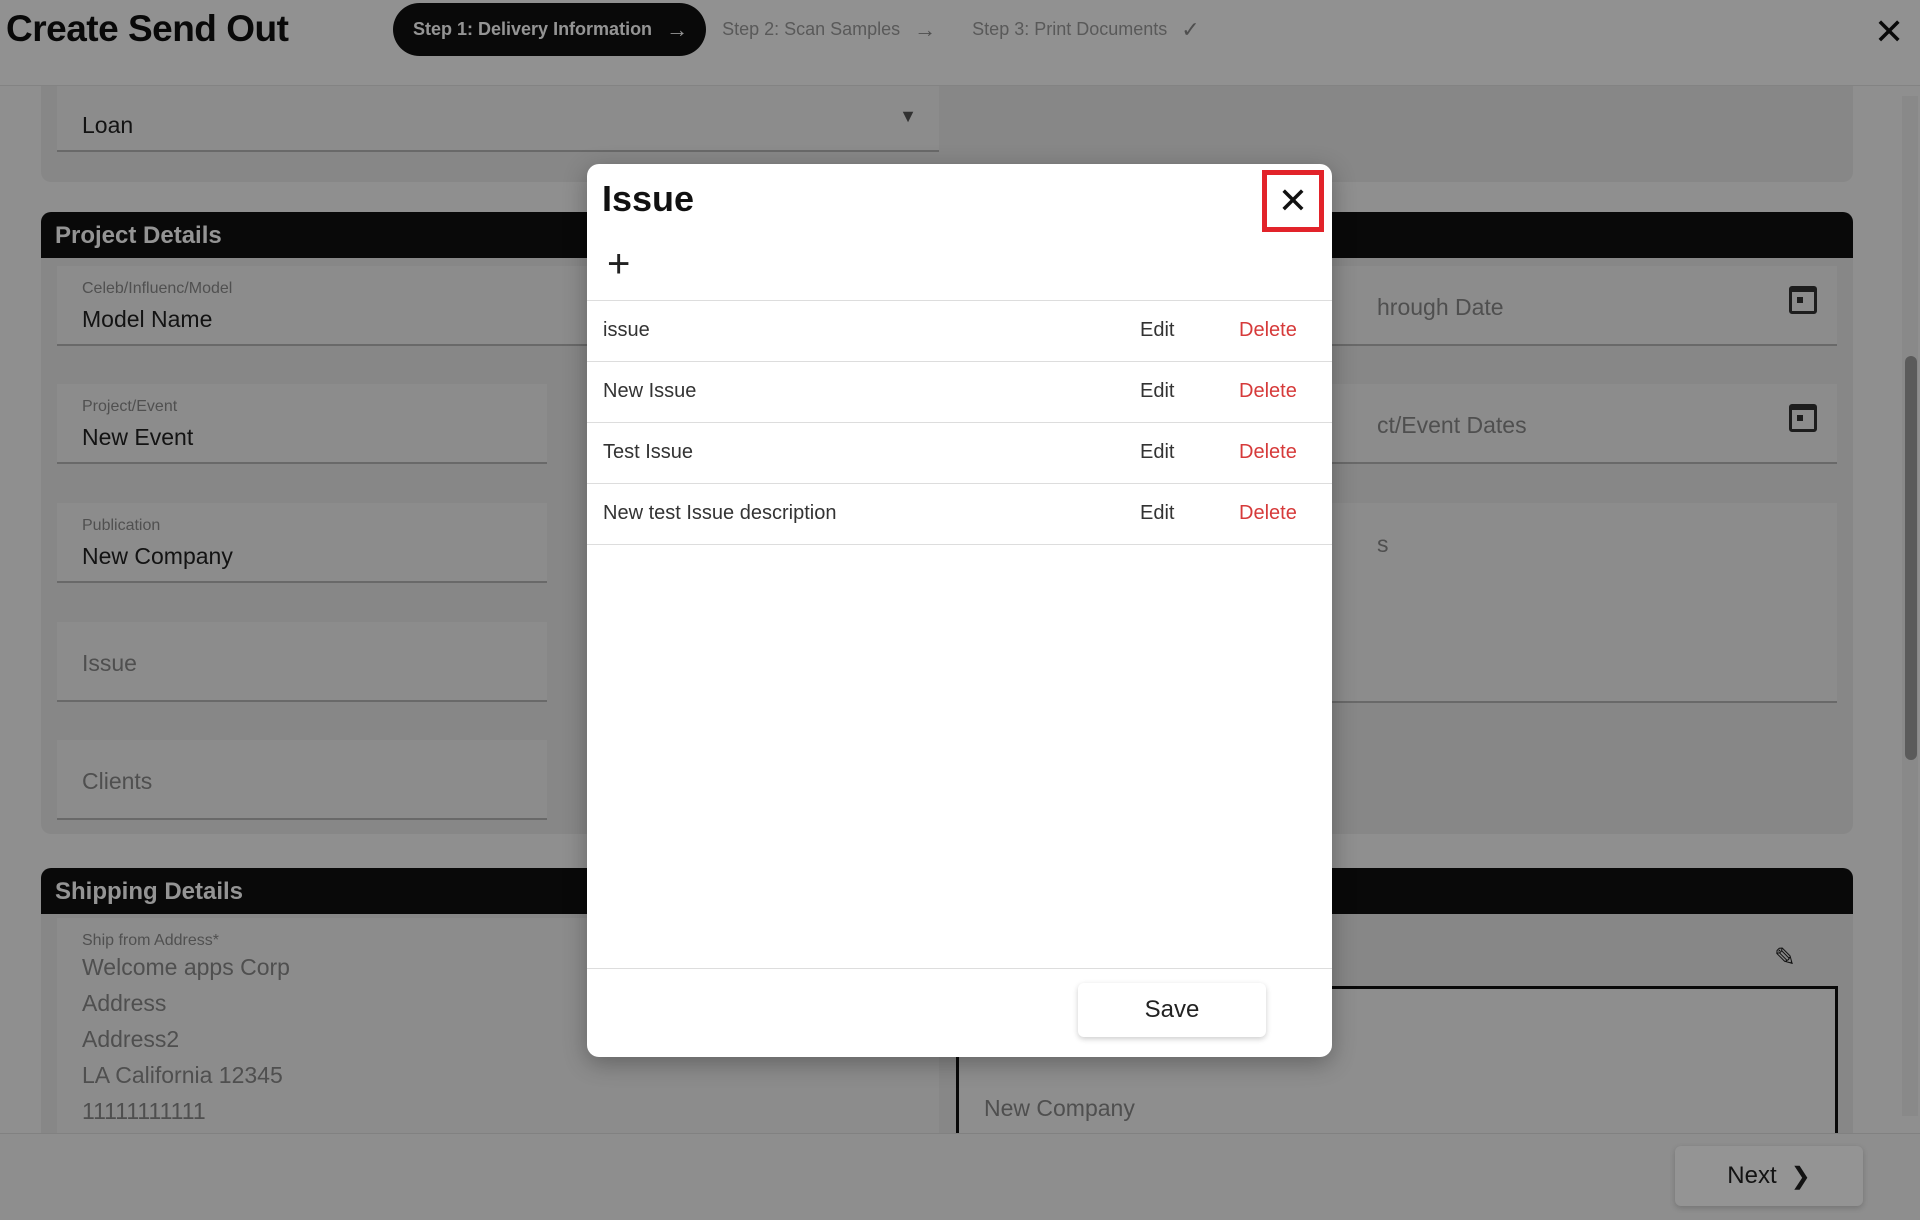 The image size is (1920, 1220). What do you see at coordinates (959, 392) in the screenshot?
I see `list-item: New Issue Edit Delete` at bounding box center [959, 392].